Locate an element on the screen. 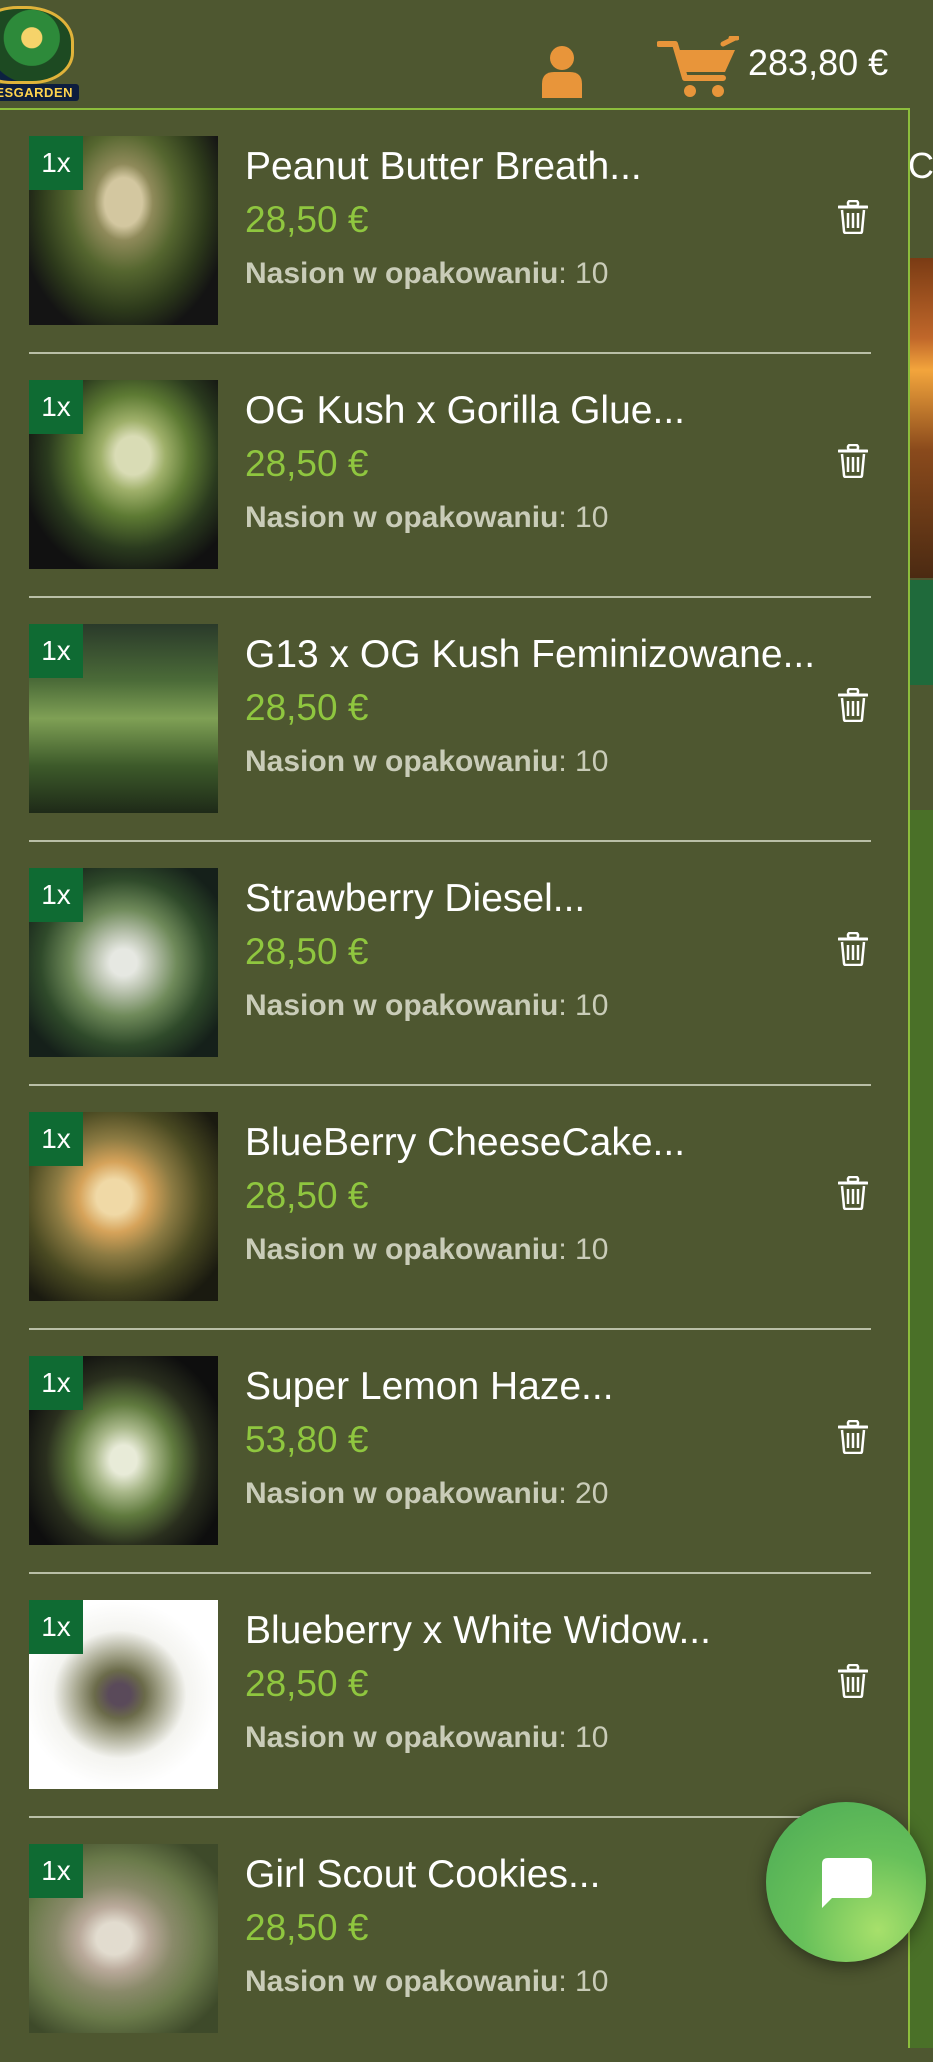 The image size is (933, 2062). user-icon is located at coordinates (562, 71).